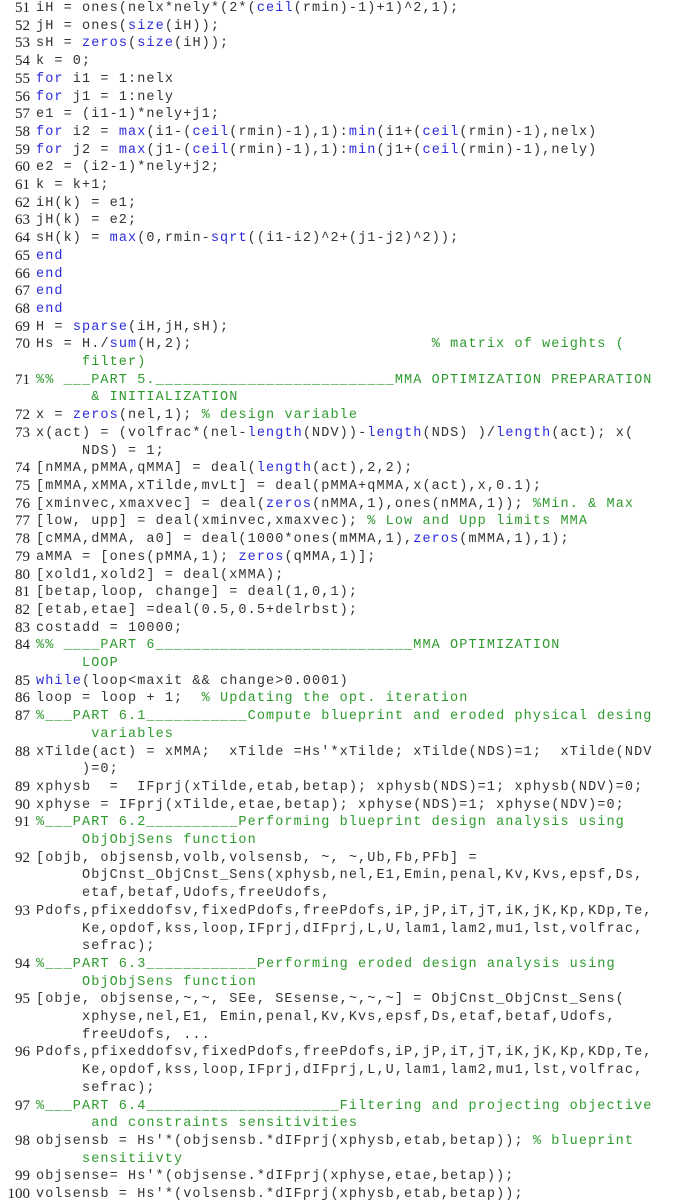 The width and height of the screenshot is (685, 1204). Describe the element at coordinates (22, 379) in the screenshot. I see `line-number: 71` at that location.